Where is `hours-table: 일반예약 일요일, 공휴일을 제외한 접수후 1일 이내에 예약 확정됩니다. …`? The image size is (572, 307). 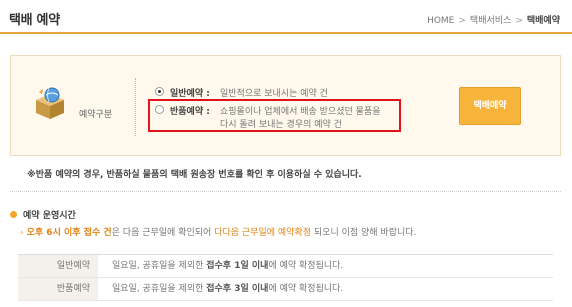
hours-table: 일반예약 일요일, 공휴일을 제외한 접수후 1일 이내에 예약 확정됩니다. … is located at coordinates (285, 277).